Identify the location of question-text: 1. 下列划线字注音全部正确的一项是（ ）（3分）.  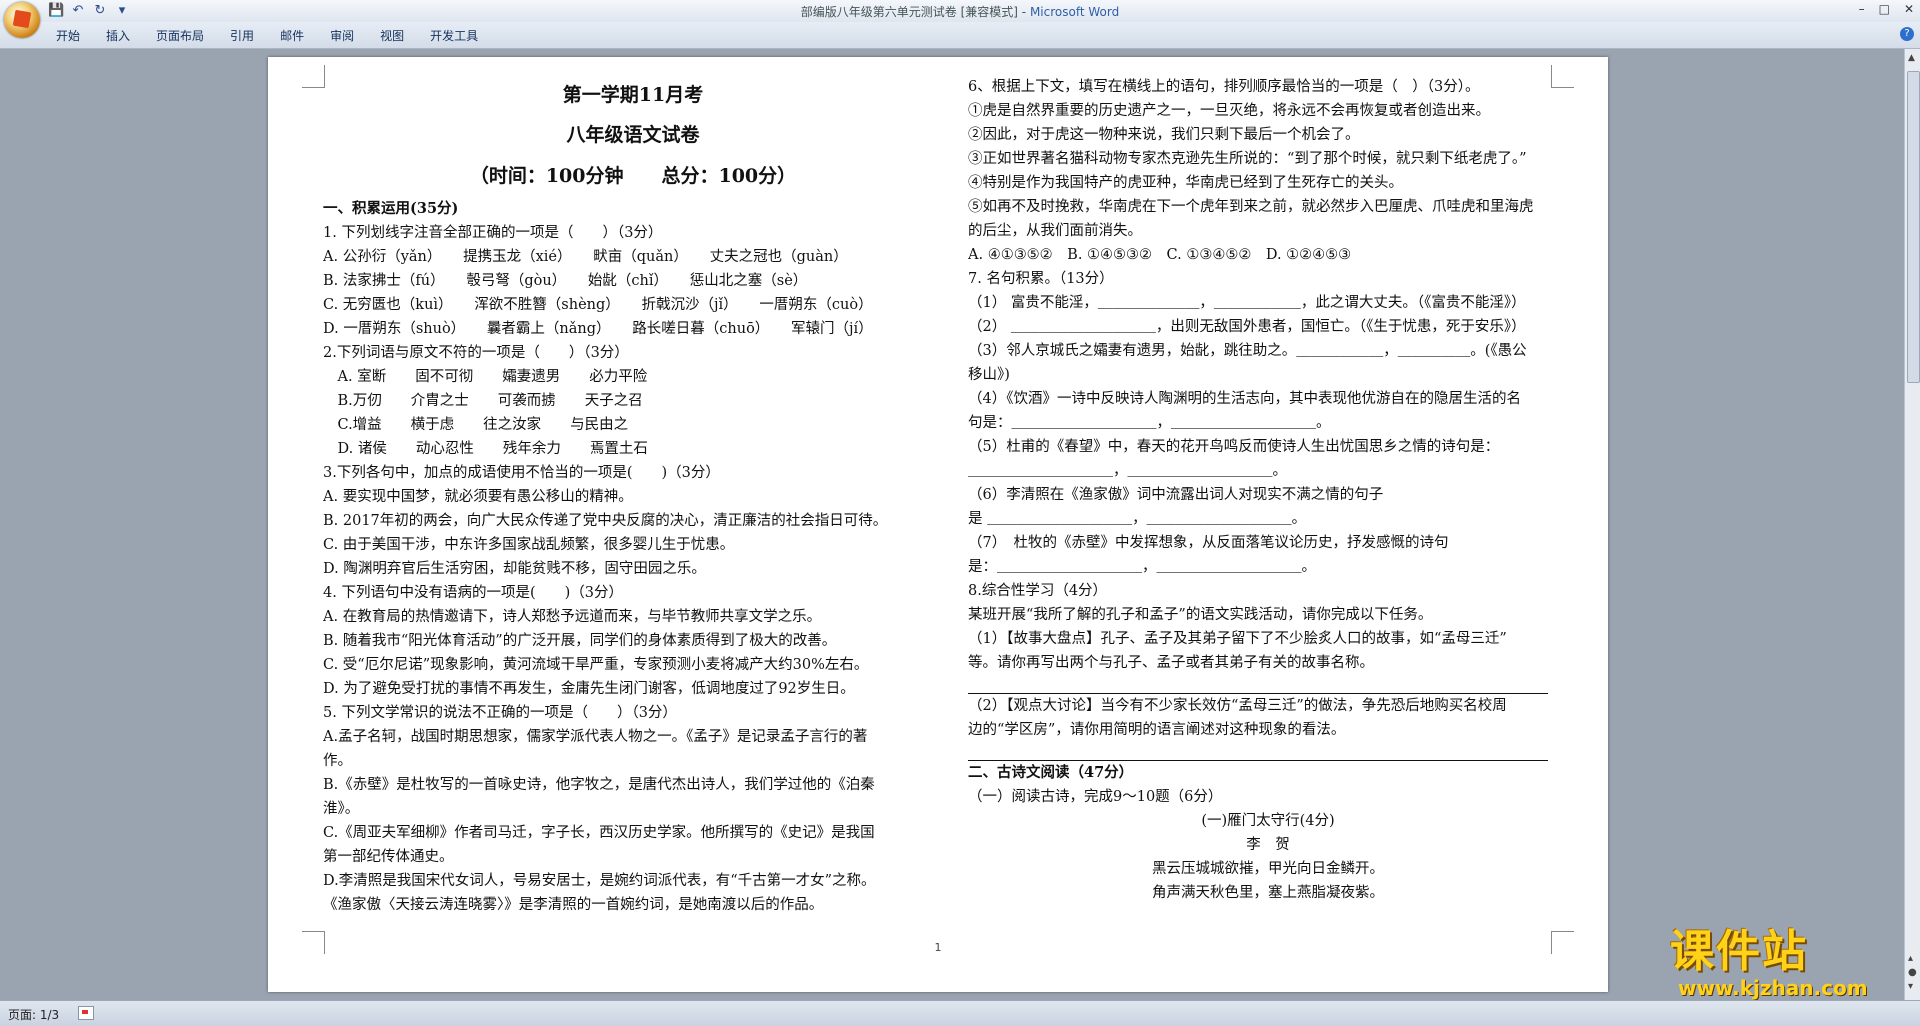
(493, 233).